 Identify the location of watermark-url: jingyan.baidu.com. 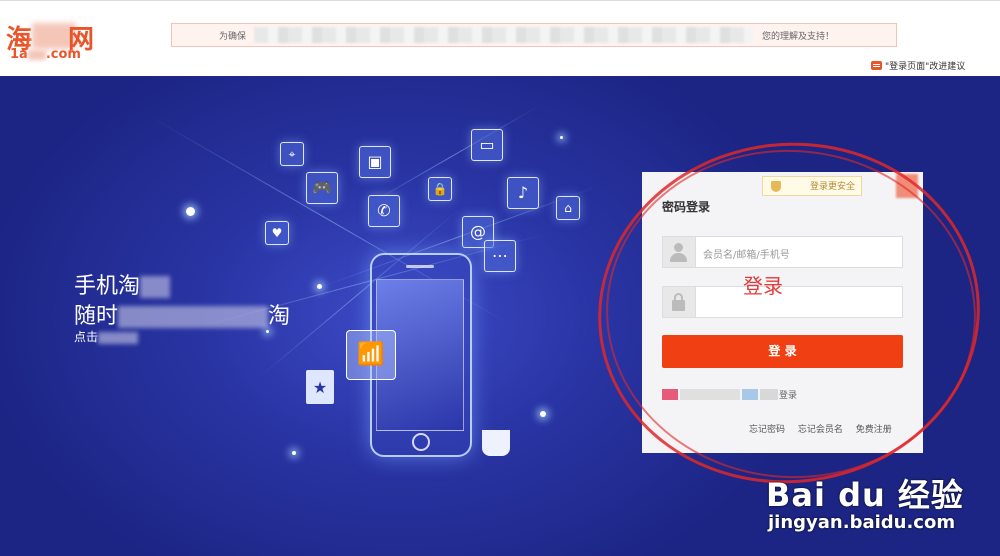
(862, 522).